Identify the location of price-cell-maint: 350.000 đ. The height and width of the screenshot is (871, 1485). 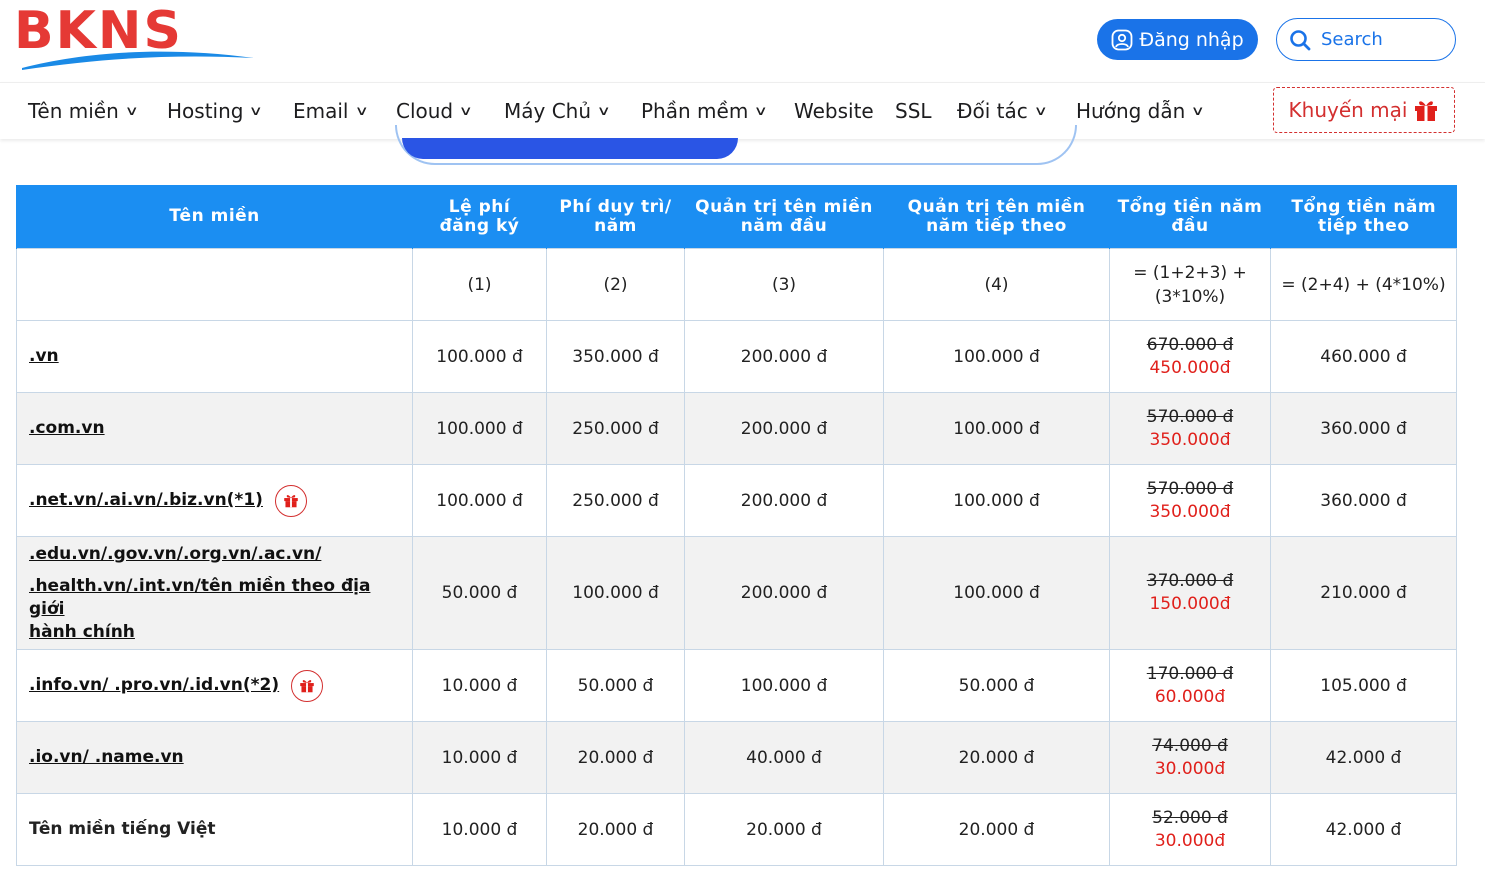
(615, 356).